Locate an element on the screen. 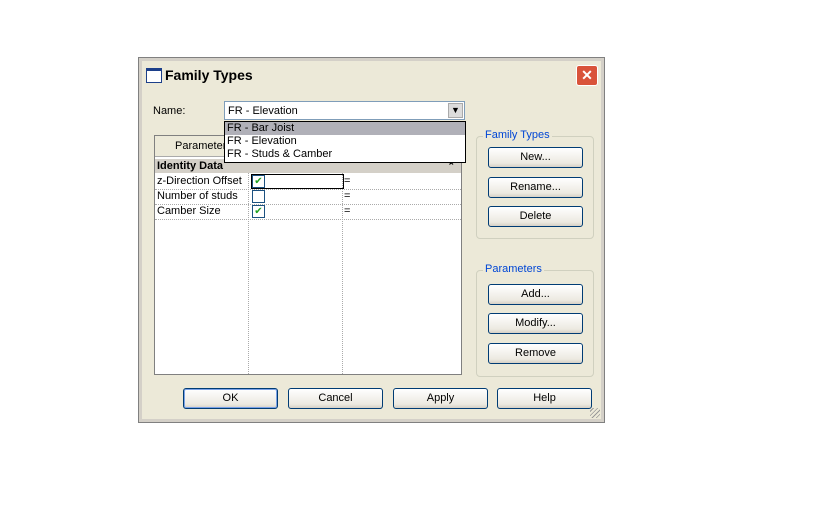 This screenshot has width=840, height=525. name-label: Name: is located at coordinates (169, 111).